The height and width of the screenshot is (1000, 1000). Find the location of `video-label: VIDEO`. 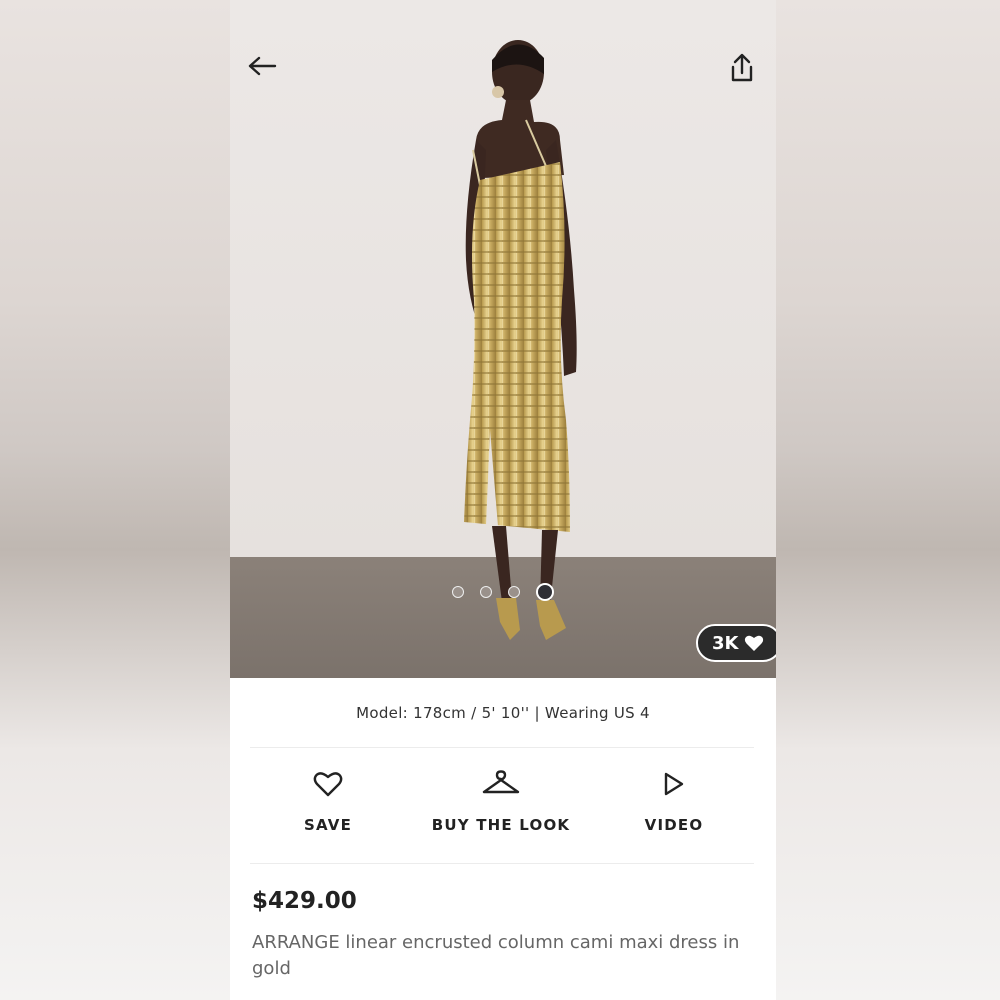

video-label: VIDEO is located at coordinates (674, 825).